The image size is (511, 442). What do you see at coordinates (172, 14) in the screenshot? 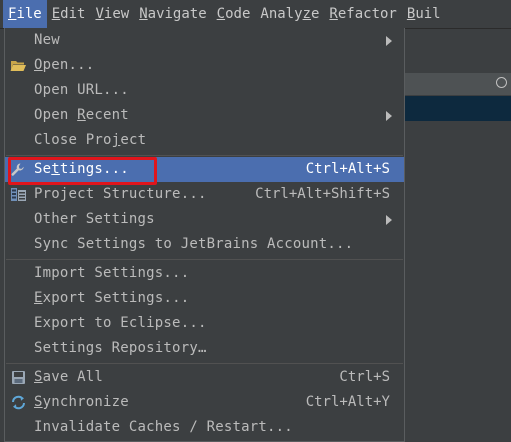
I see `menu-navigate: Navigate` at bounding box center [172, 14].